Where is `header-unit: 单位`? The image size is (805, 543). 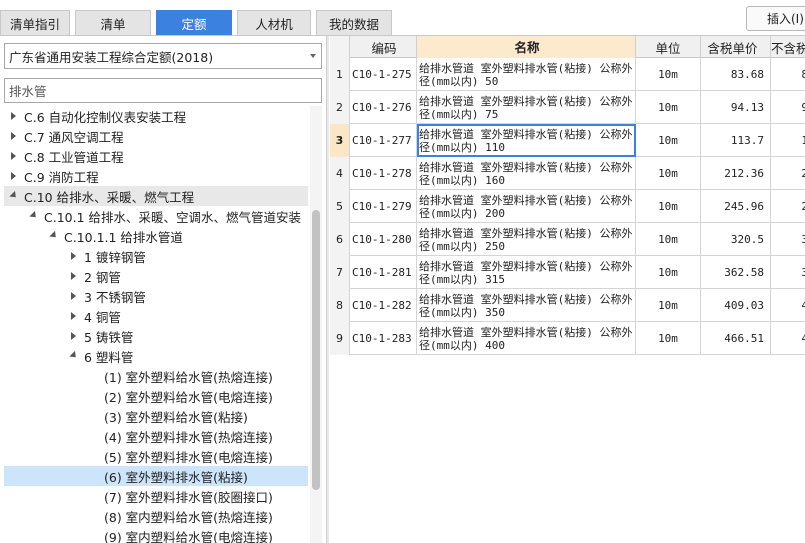 header-unit: 单位 is located at coordinates (668, 47).